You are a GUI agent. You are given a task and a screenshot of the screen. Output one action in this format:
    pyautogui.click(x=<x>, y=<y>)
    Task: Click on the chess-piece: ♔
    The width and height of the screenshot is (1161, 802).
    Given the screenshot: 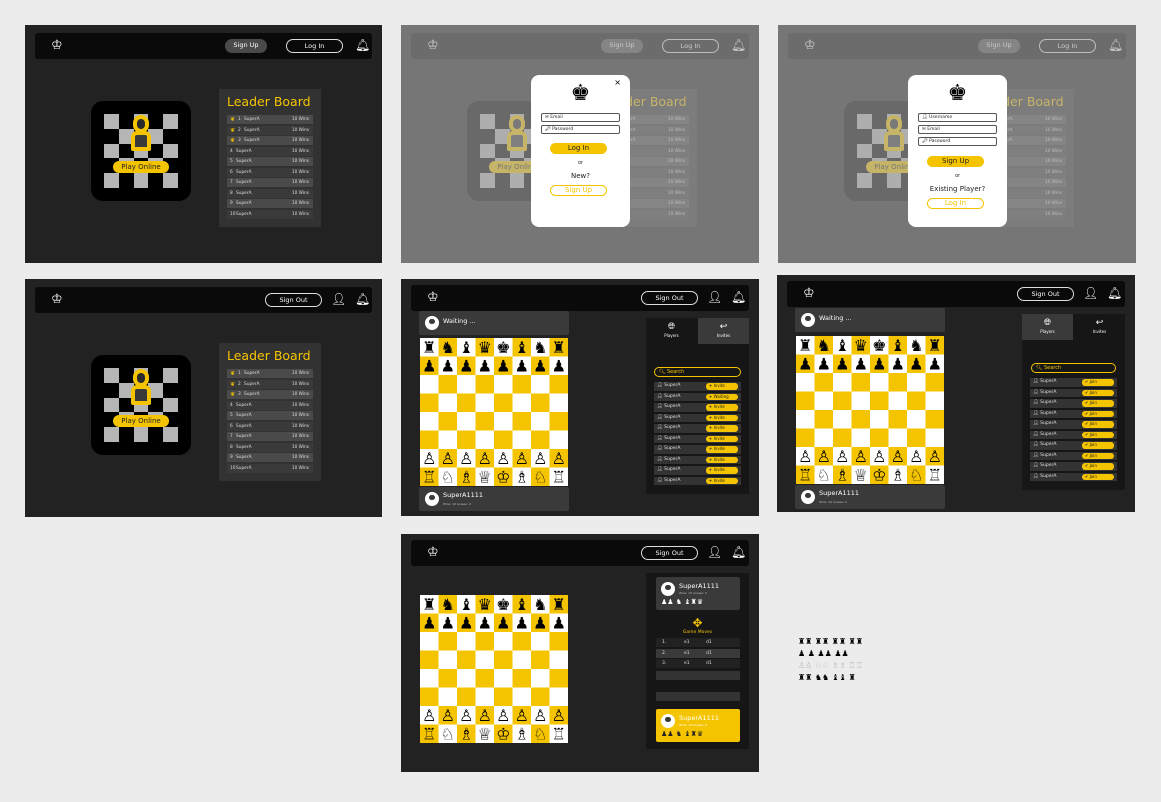 What is the action you would take?
    pyautogui.click(x=879, y=475)
    